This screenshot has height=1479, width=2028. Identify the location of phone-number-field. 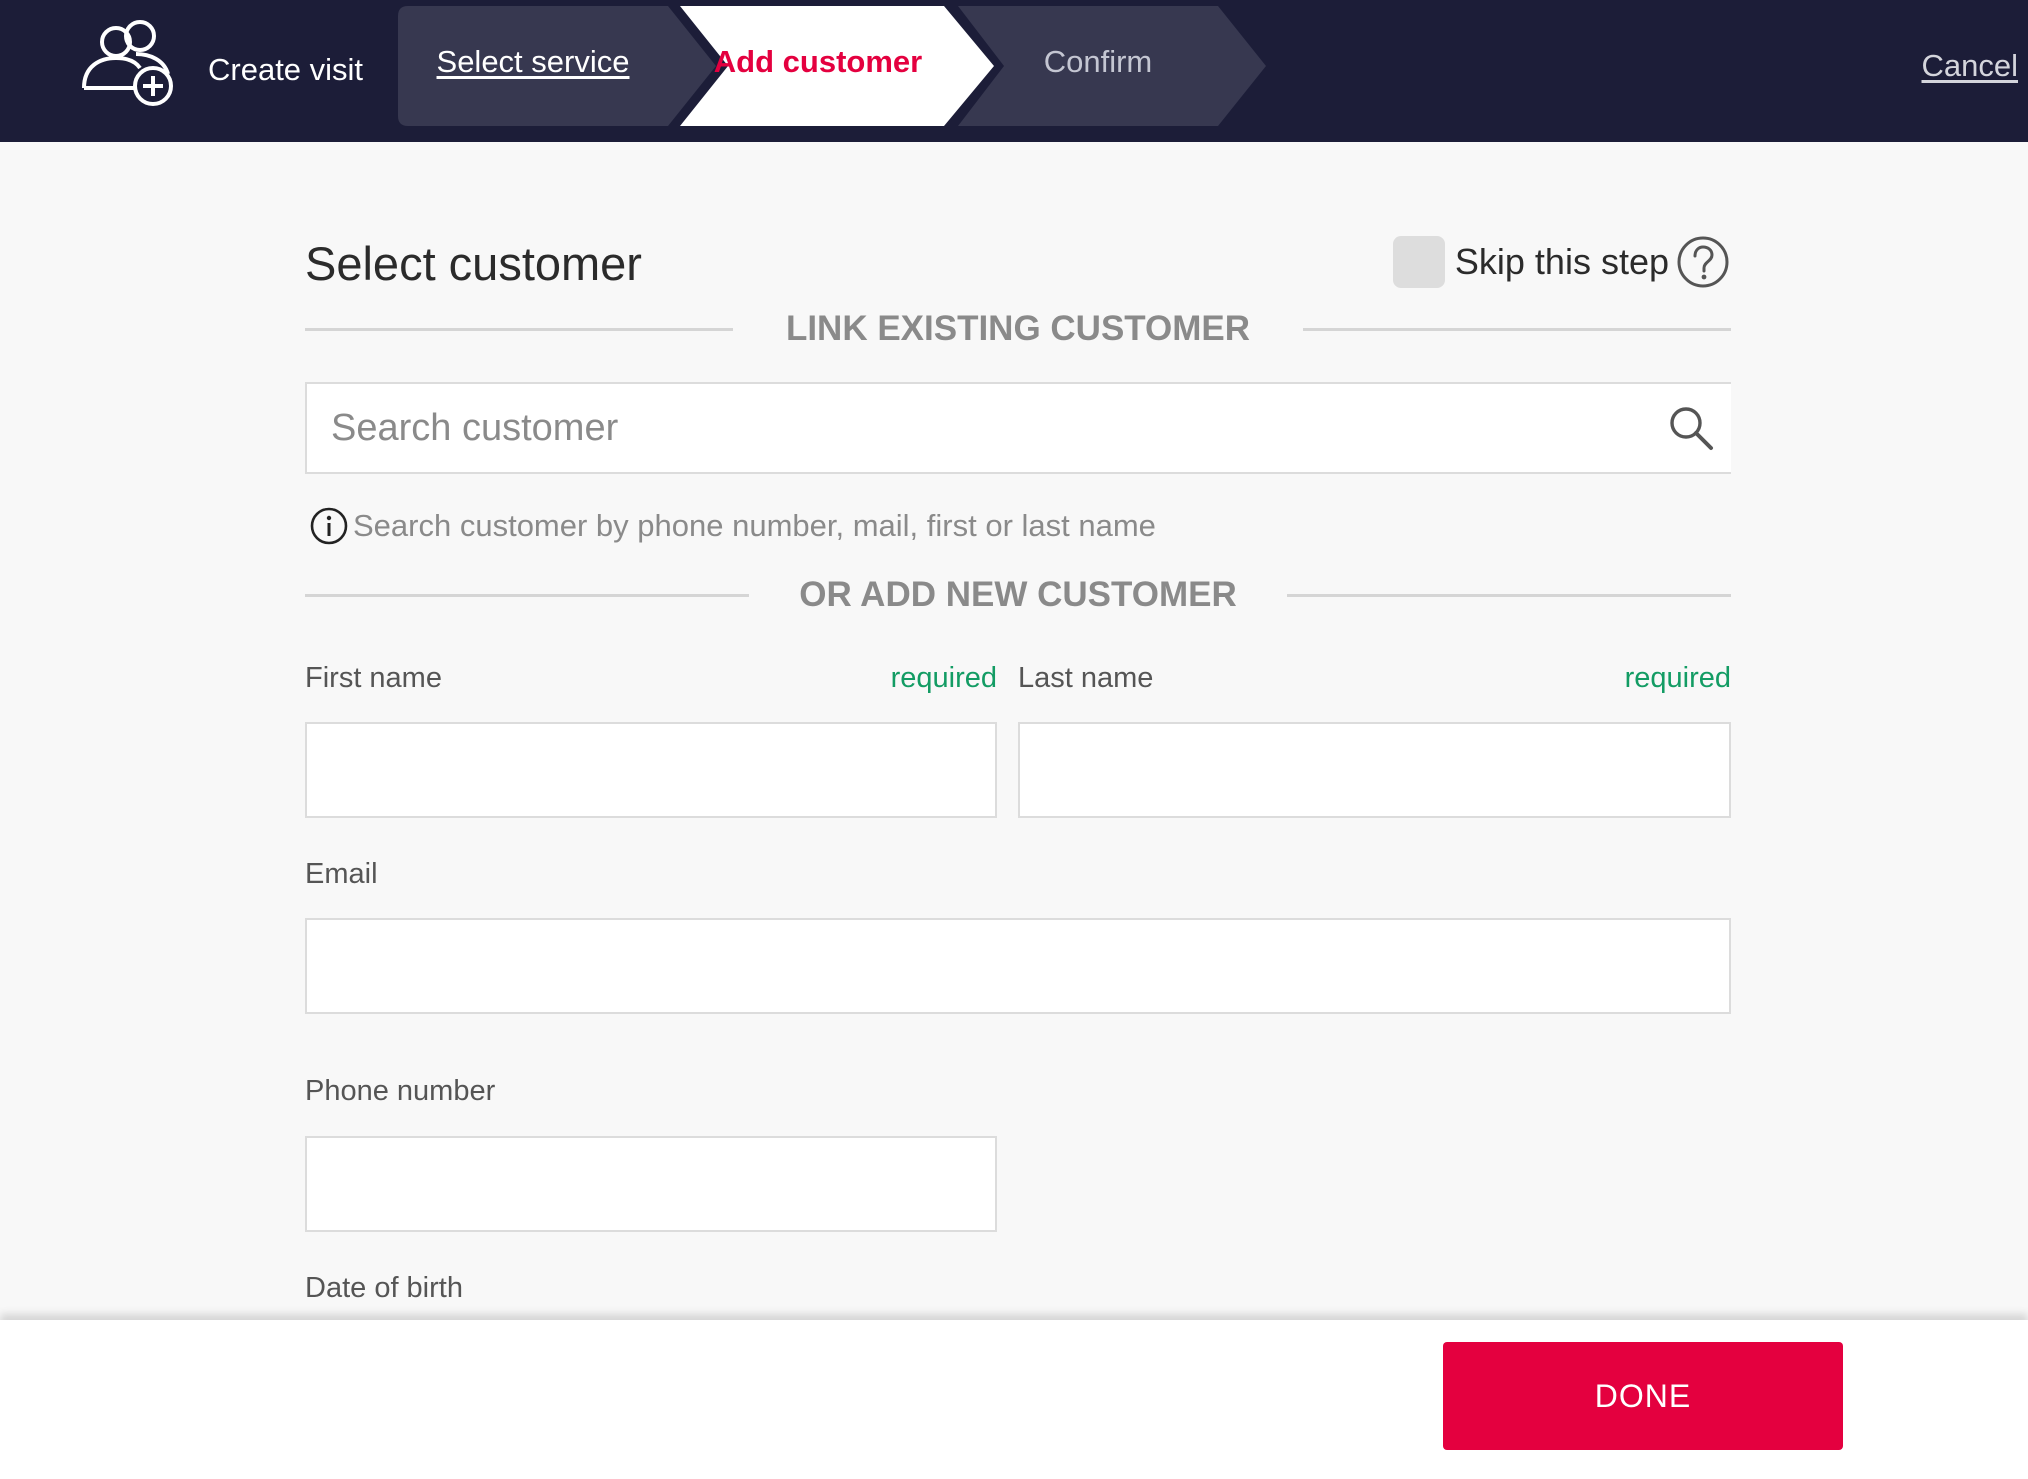
(651, 1184).